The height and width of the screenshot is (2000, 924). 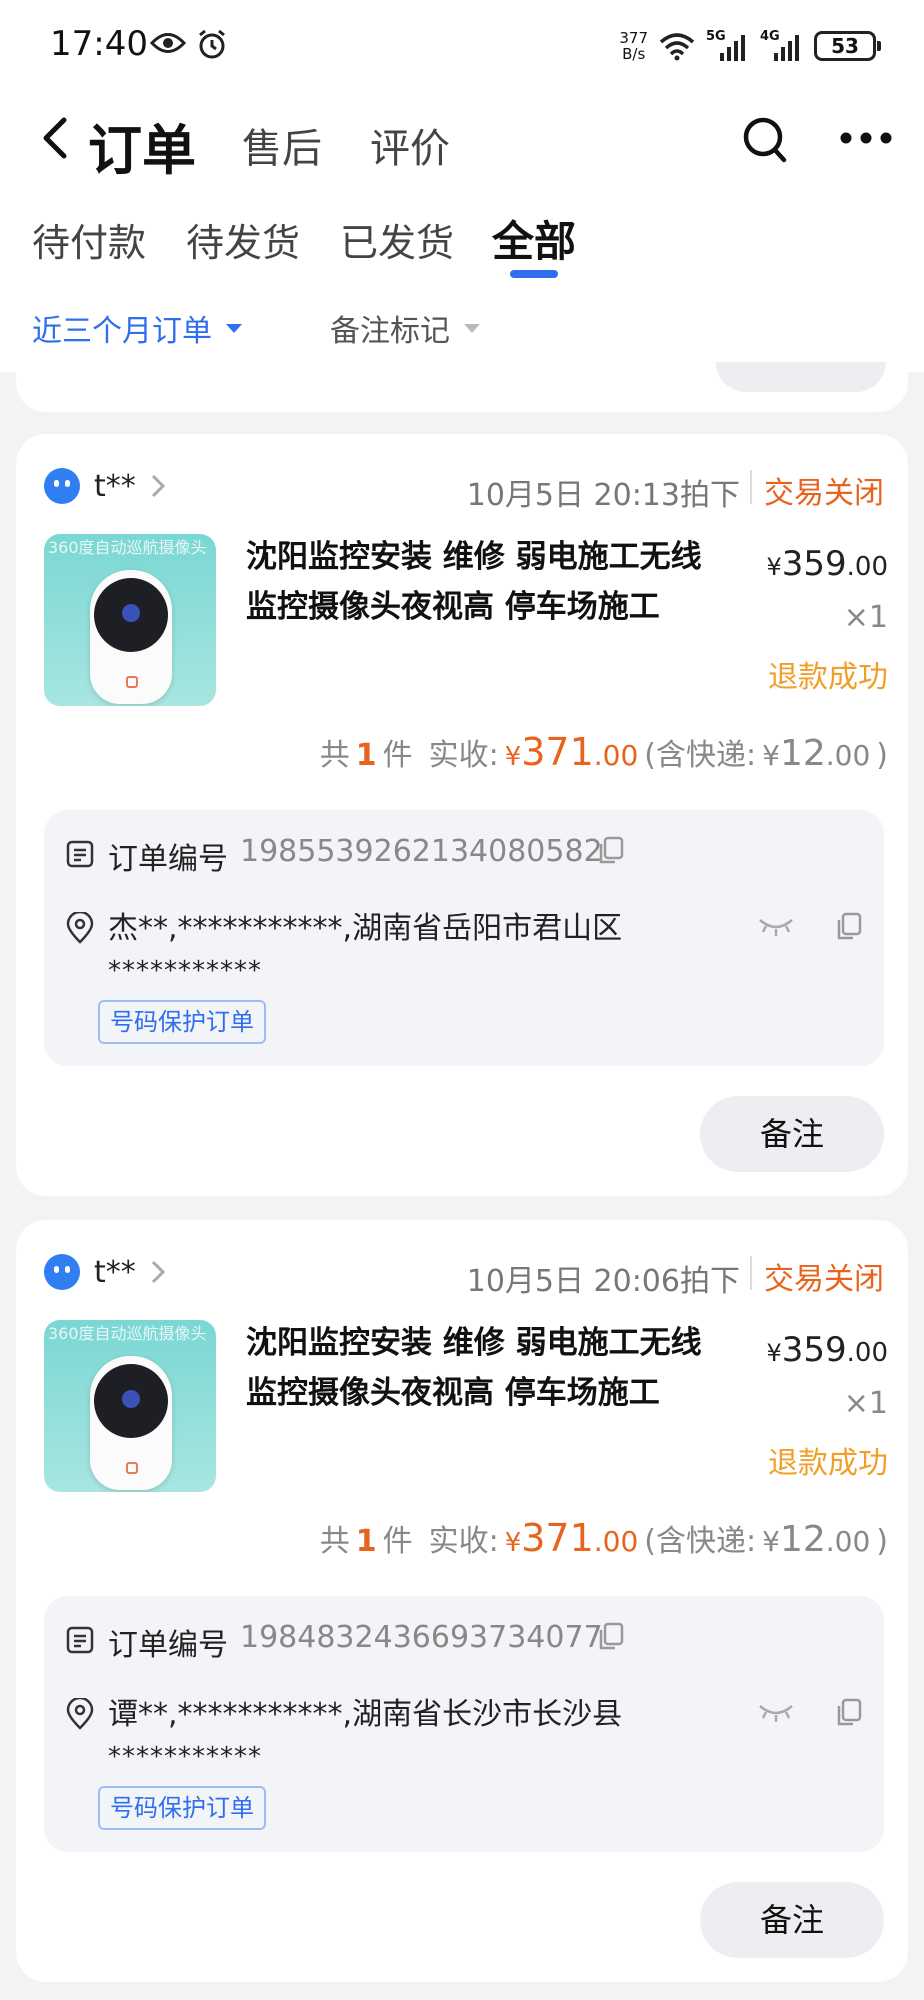 What do you see at coordinates (847, 46) in the screenshot?
I see `battery-icon: 53` at bounding box center [847, 46].